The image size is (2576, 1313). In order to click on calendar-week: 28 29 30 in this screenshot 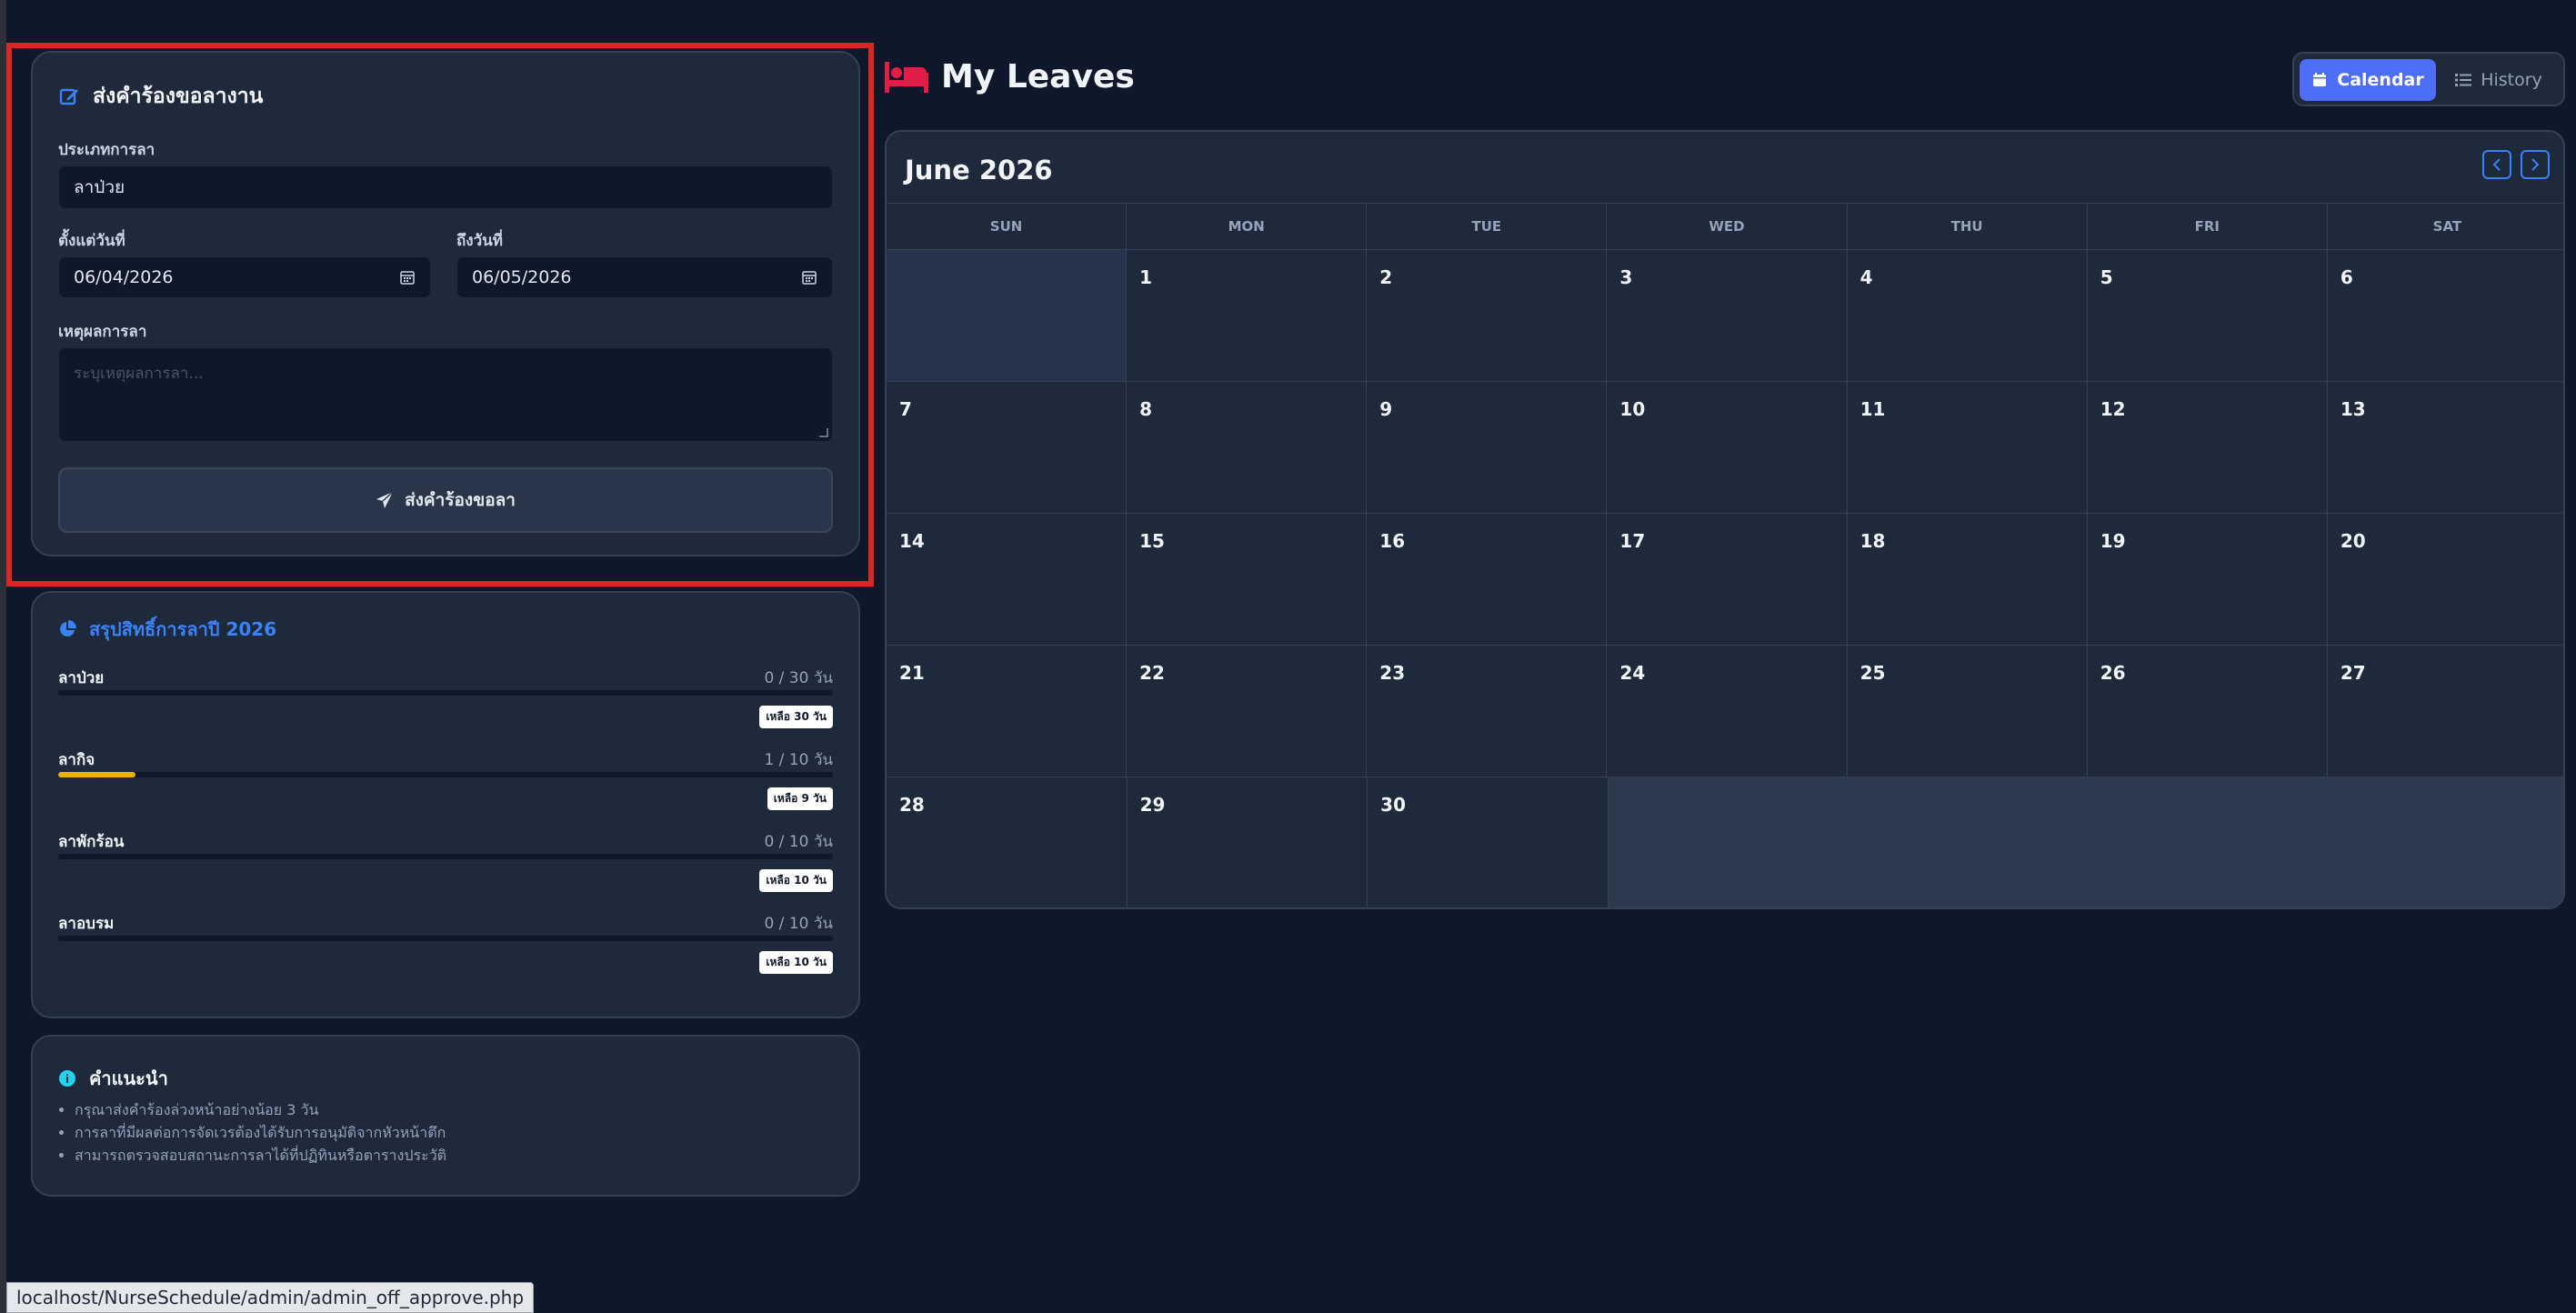, I will do `click(1725, 842)`.